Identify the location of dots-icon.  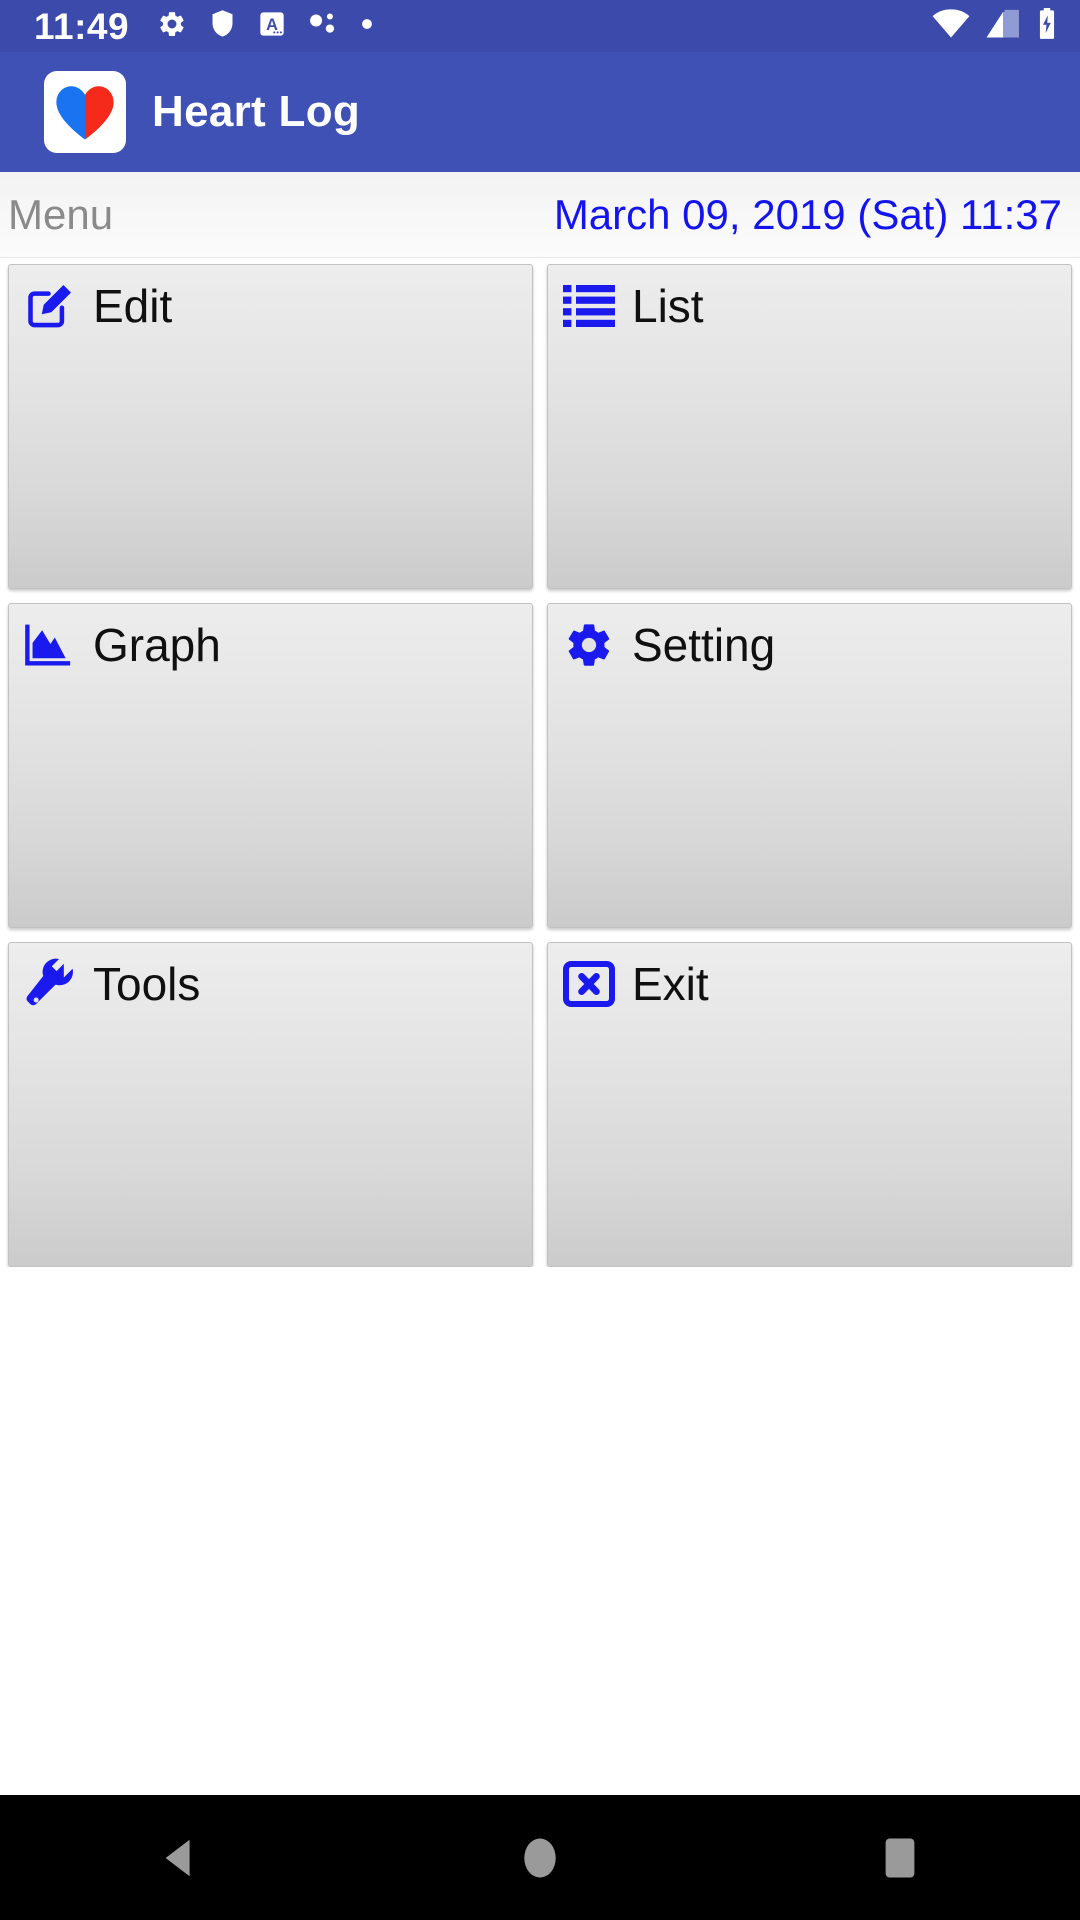
(323, 26).